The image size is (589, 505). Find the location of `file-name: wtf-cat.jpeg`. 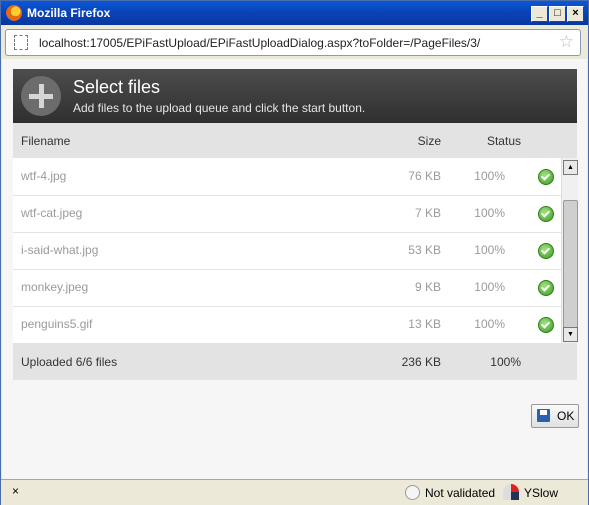

file-name: wtf-cat.jpeg is located at coordinates (52, 213).